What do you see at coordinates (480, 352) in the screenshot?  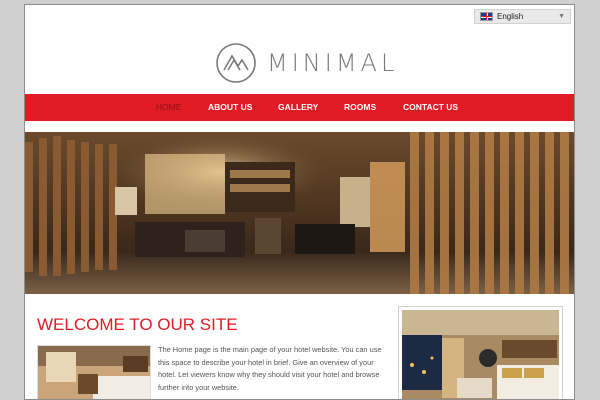 I see `hotel-room-photo` at bounding box center [480, 352].